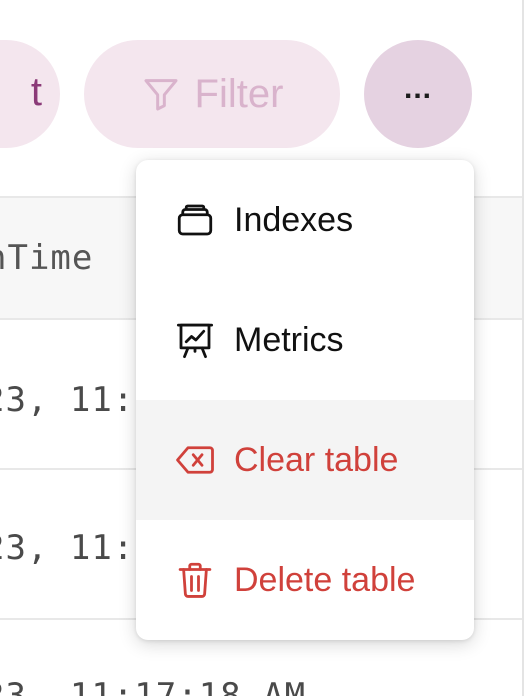 The height and width of the screenshot is (696, 524). I want to click on menu-item-label: Delete table, so click(325, 579).